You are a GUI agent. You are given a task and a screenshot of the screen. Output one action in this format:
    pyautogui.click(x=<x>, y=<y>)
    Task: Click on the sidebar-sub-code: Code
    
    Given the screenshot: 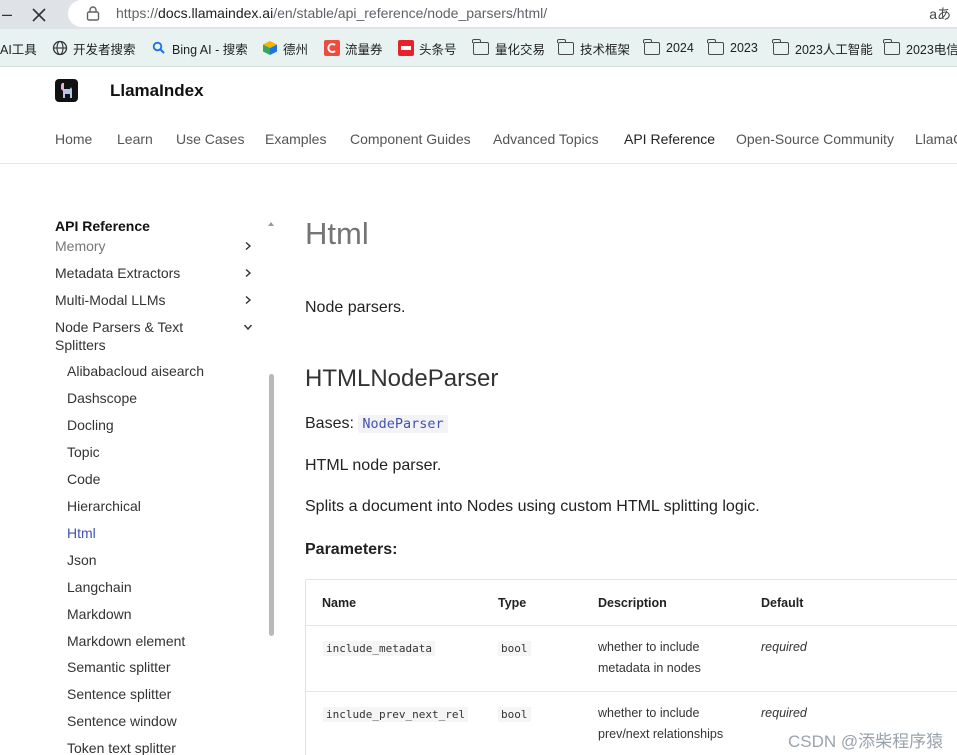 What is the action you would take?
    pyautogui.click(x=83, y=479)
    